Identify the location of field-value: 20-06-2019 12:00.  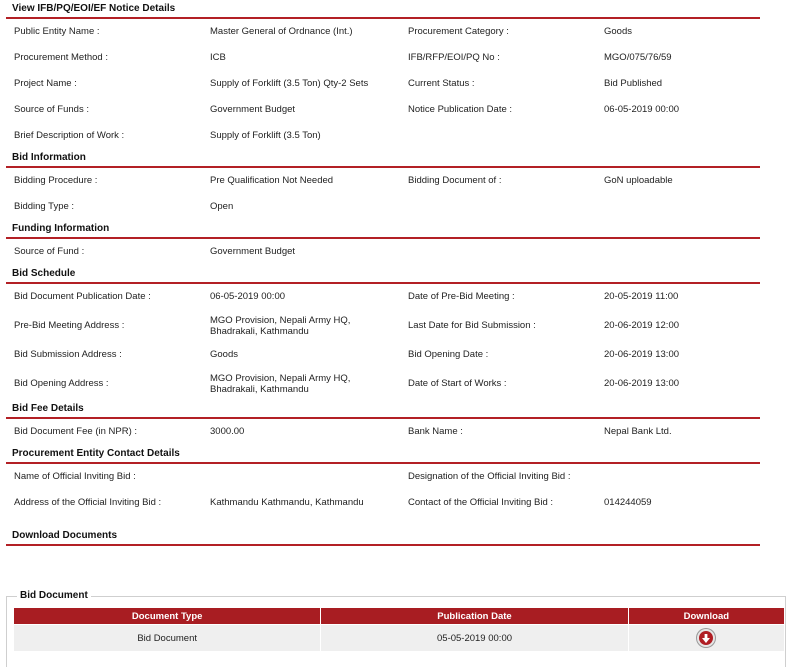
(642, 326).